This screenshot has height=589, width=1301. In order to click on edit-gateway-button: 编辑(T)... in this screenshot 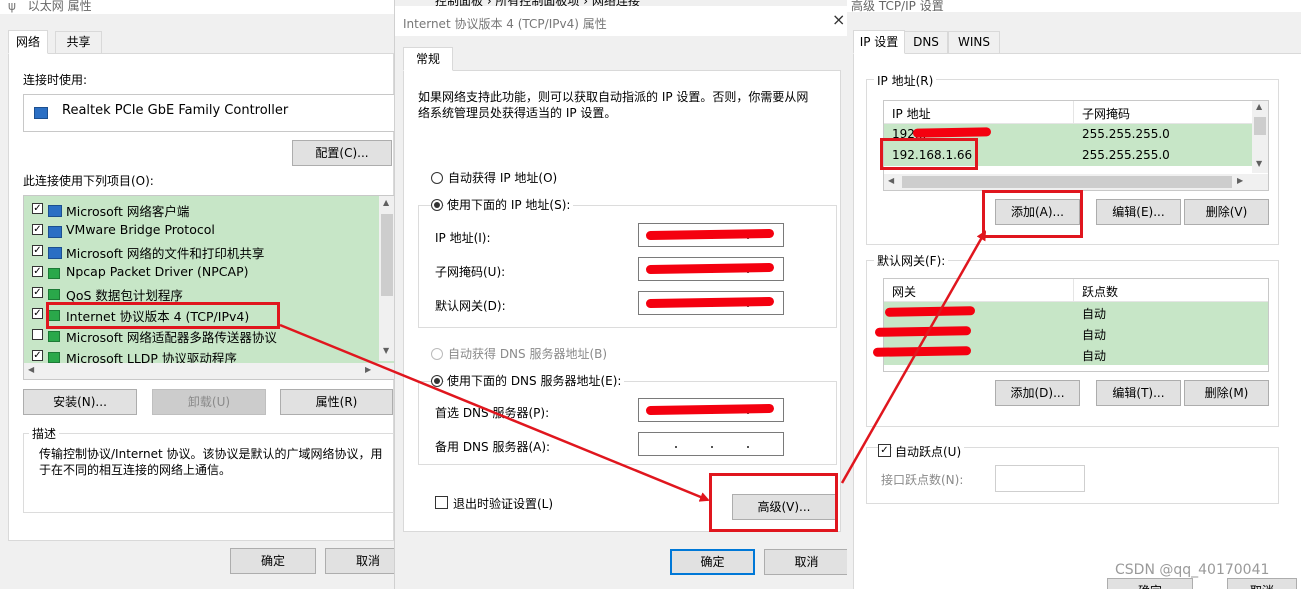, I will do `click(1138, 393)`.